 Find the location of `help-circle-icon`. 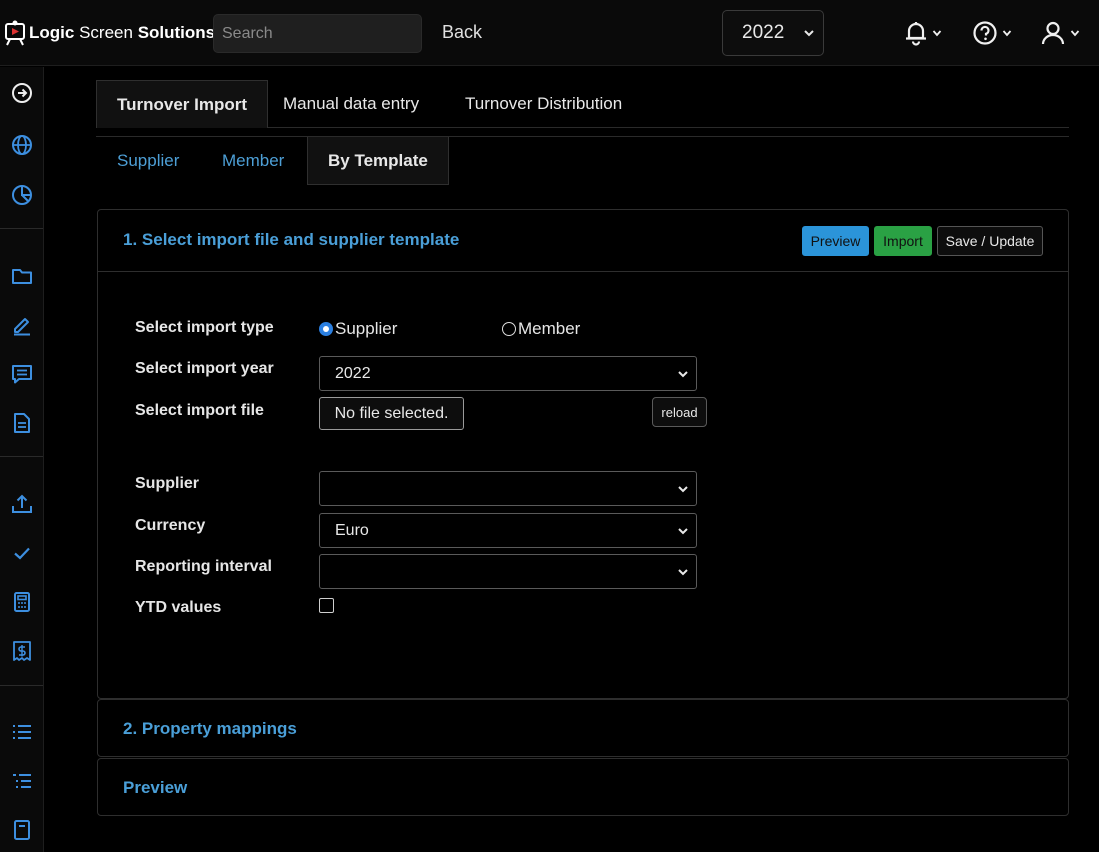

help-circle-icon is located at coordinates (985, 33).